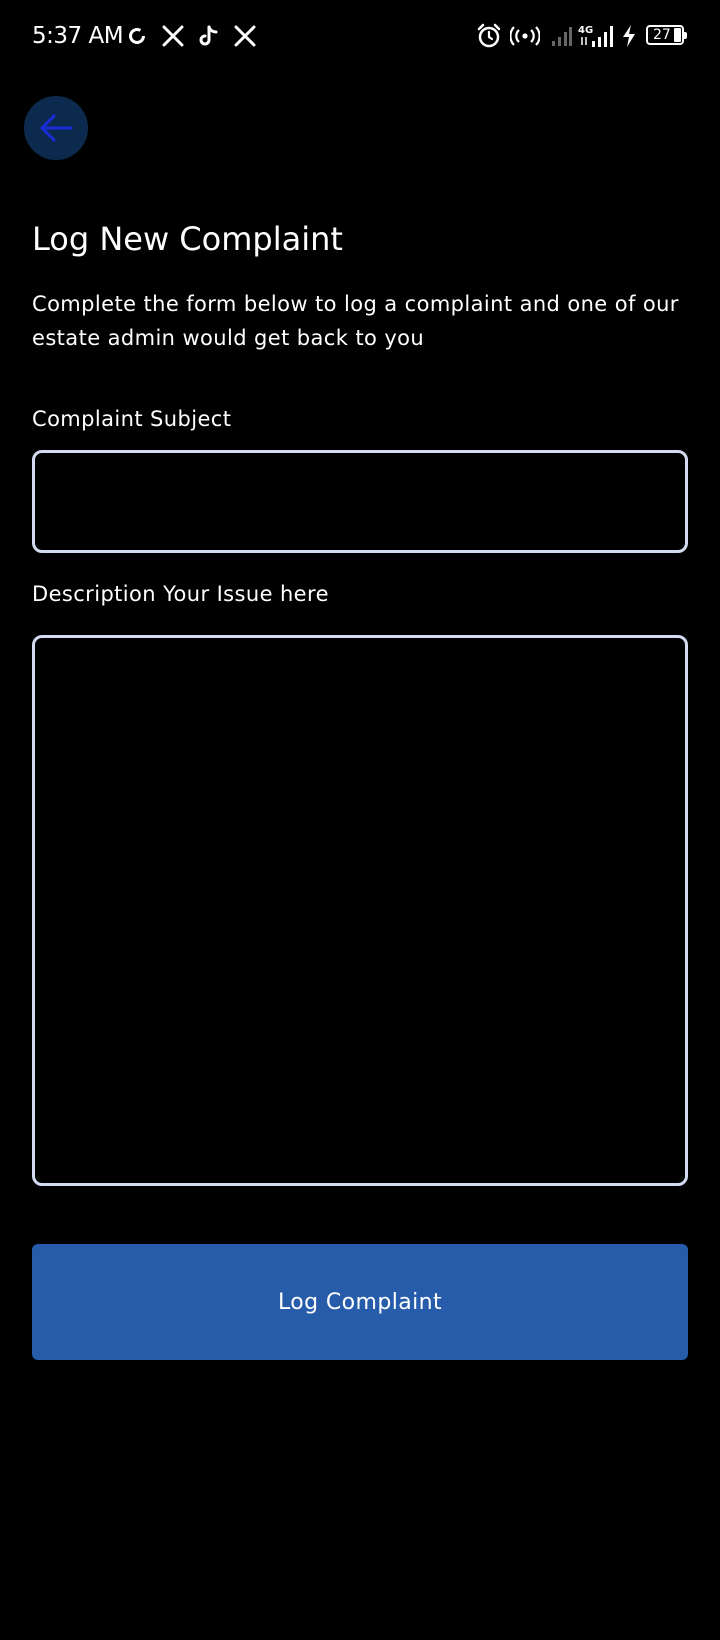 The image size is (720, 1640). Describe the element at coordinates (629, 36) in the screenshot. I see `charging-icon` at that location.